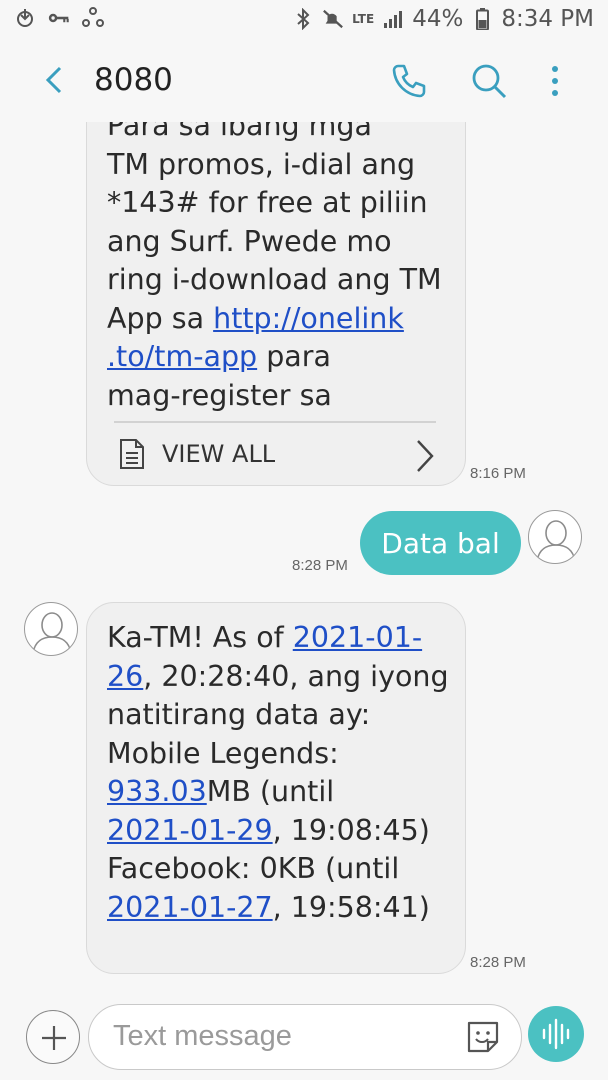 This screenshot has width=608, height=1080. What do you see at coordinates (304, 81) in the screenshot?
I see `app-bar-overlay: 8080` at bounding box center [304, 81].